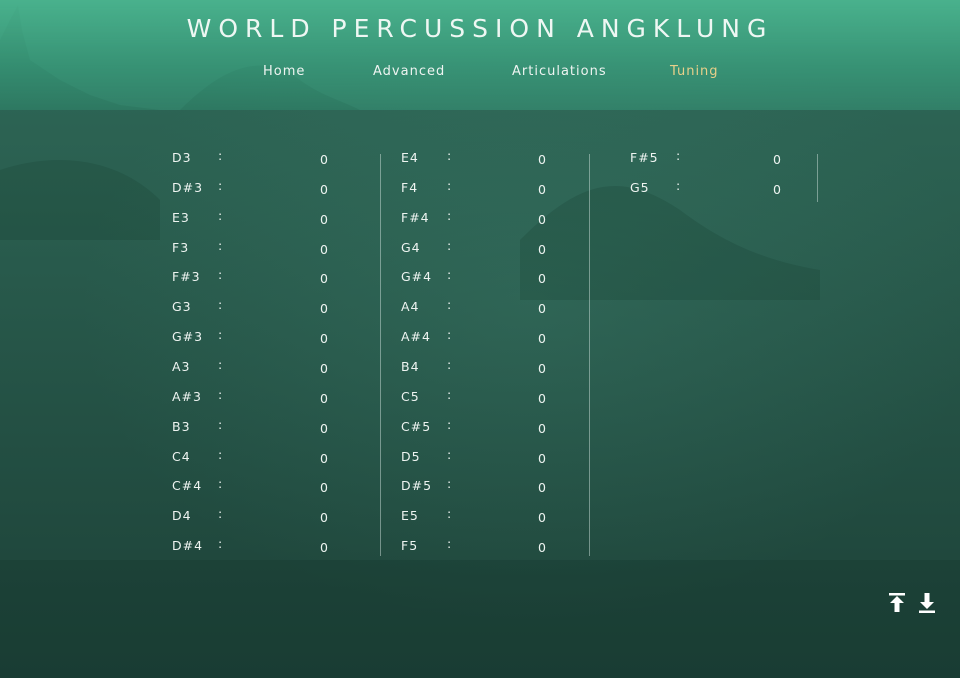 This screenshot has height=678, width=960. Describe the element at coordinates (644, 157) in the screenshot. I see `note-label: F#5` at that location.